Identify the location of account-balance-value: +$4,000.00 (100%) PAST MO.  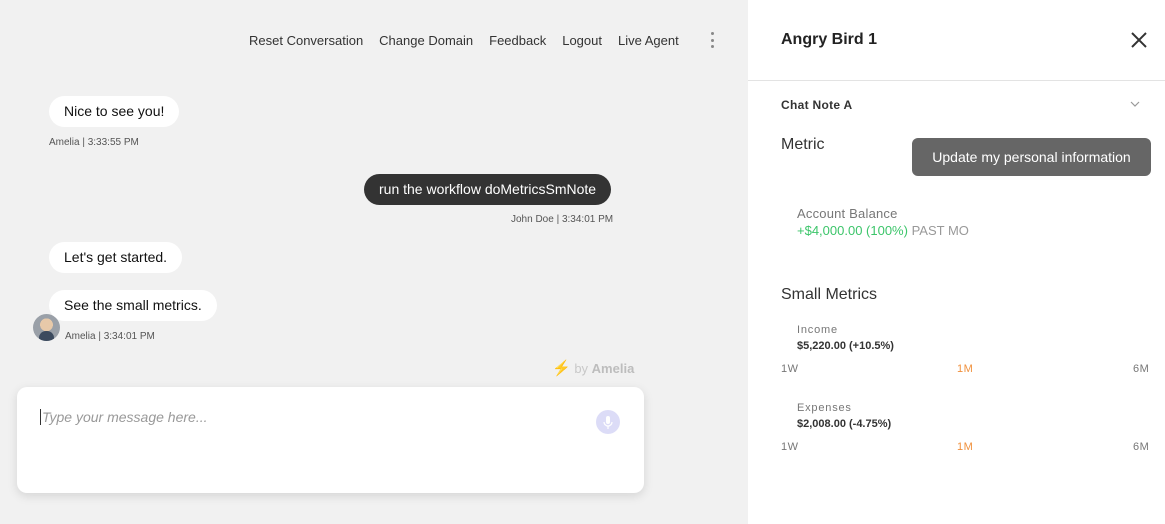
(883, 230).